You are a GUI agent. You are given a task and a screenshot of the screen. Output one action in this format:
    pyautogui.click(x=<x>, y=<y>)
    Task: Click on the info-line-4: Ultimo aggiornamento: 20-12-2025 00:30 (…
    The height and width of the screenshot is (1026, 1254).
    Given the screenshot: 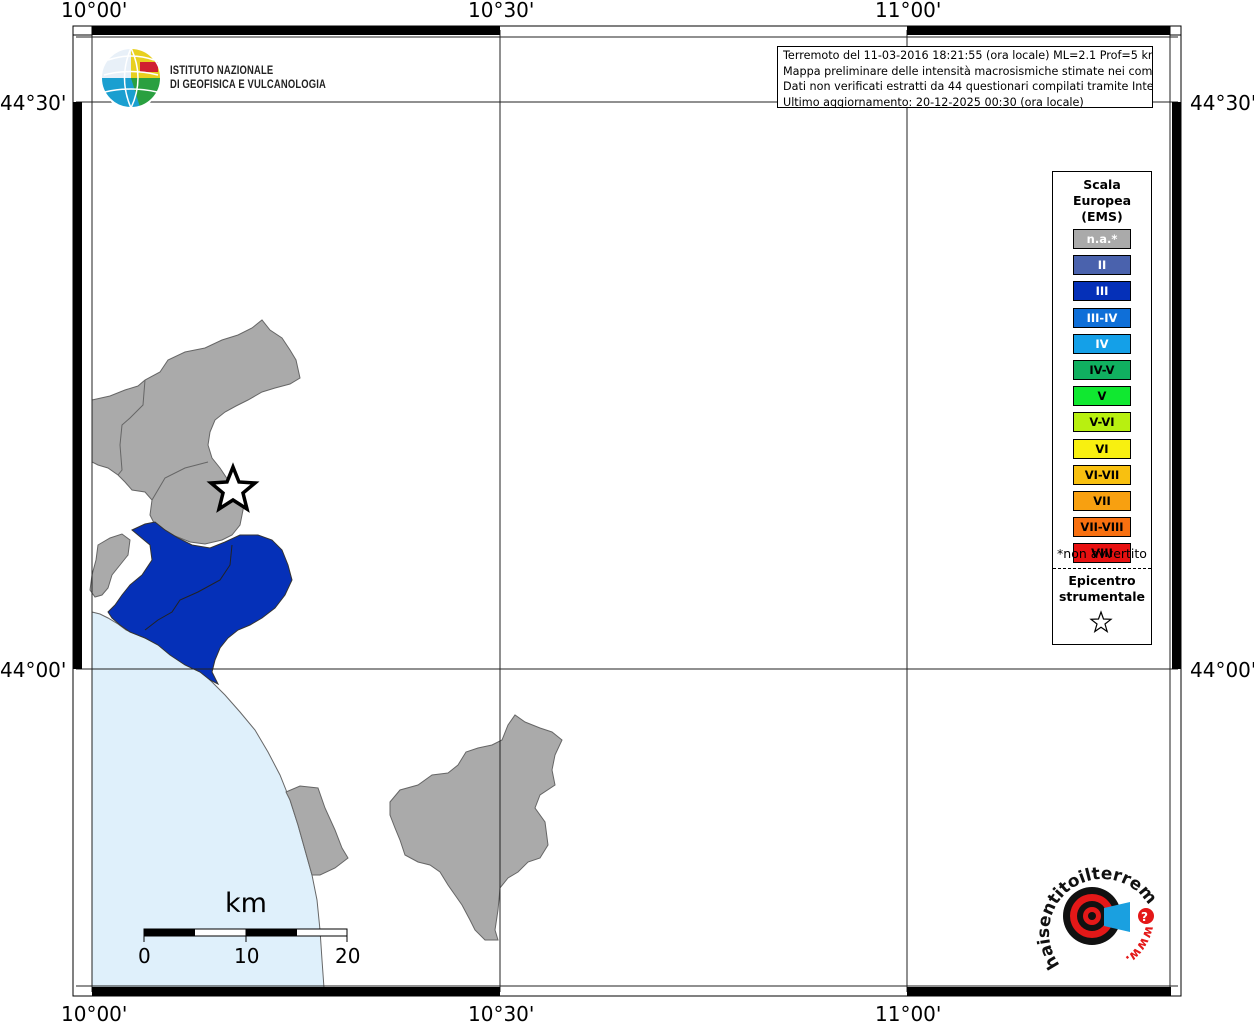 What is the action you would take?
    pyautogui.click(x=933, y=101)
    